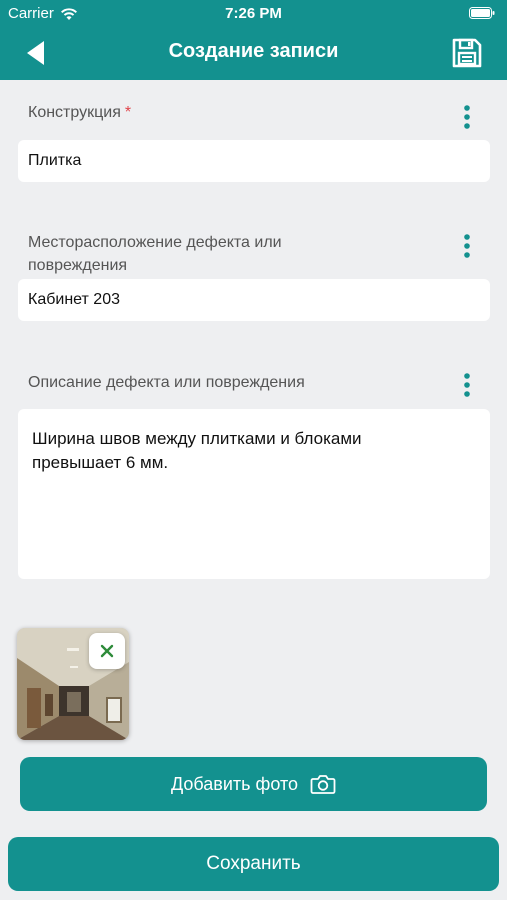 The width and height of the screenshot is (507, 900). What do you see at coordinates (74, 112) in the screenshot?
I see `construction-label-text: Конструкция` at bounding box center [74, 112].